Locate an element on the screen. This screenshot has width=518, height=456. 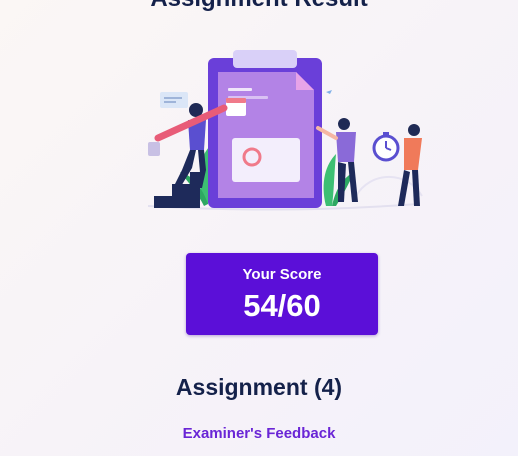
person-right-icon is located at coordinates (410, 165).